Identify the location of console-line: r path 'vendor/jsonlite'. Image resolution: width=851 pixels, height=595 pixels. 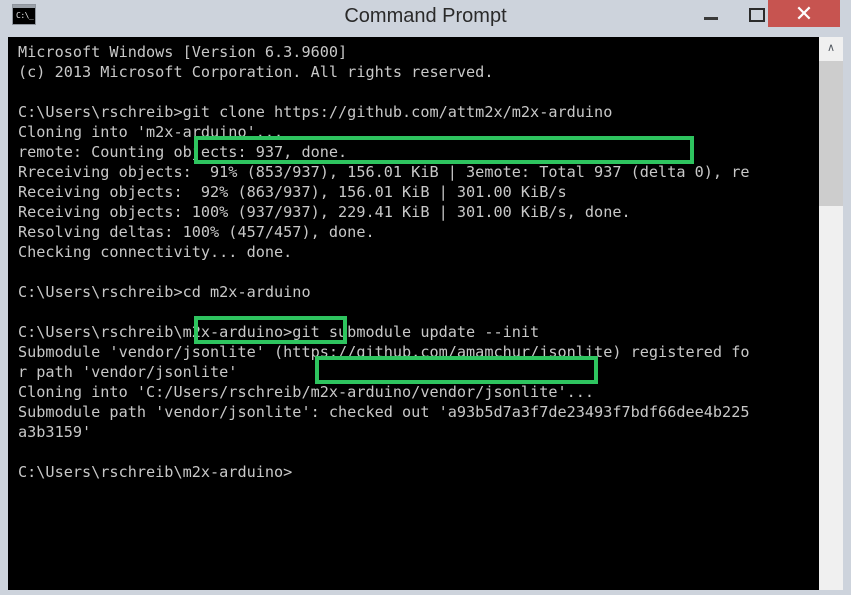
(128, 372).